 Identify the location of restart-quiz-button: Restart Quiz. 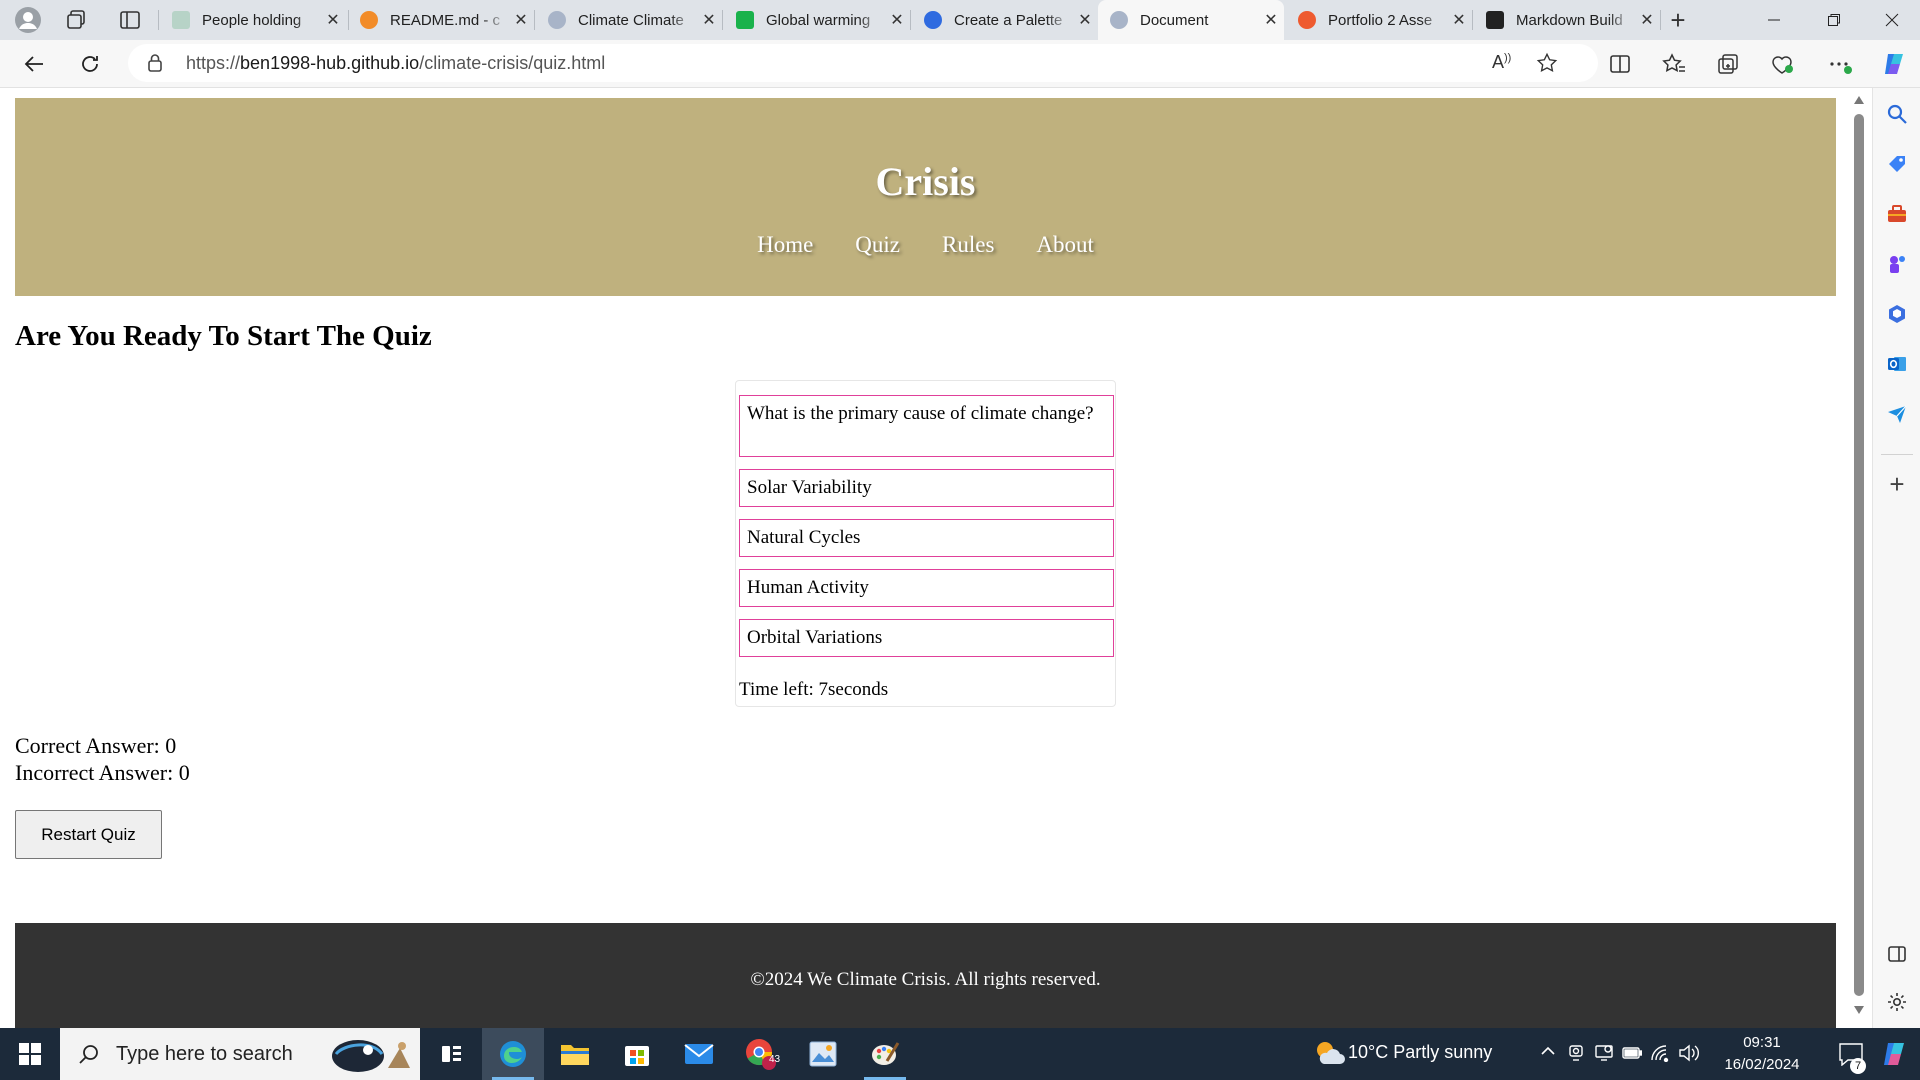
(88, 834).